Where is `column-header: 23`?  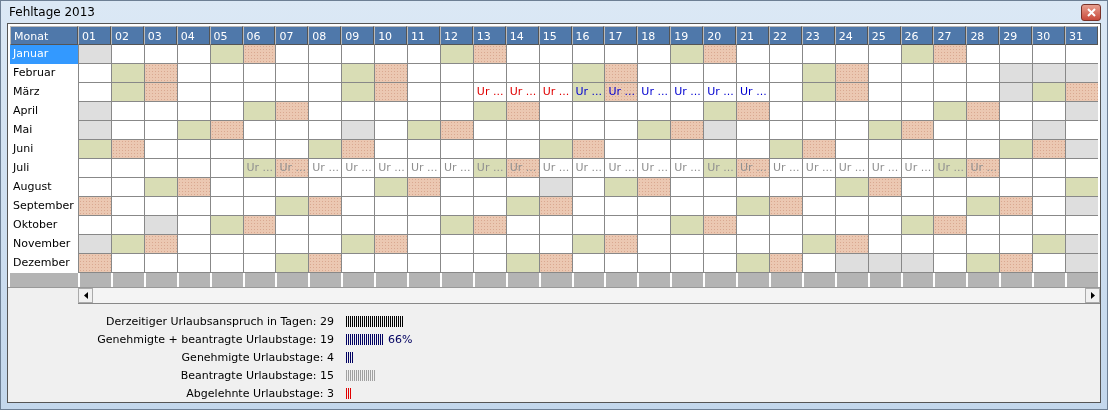
column-header: 23 is located at coordinates (818, 35).